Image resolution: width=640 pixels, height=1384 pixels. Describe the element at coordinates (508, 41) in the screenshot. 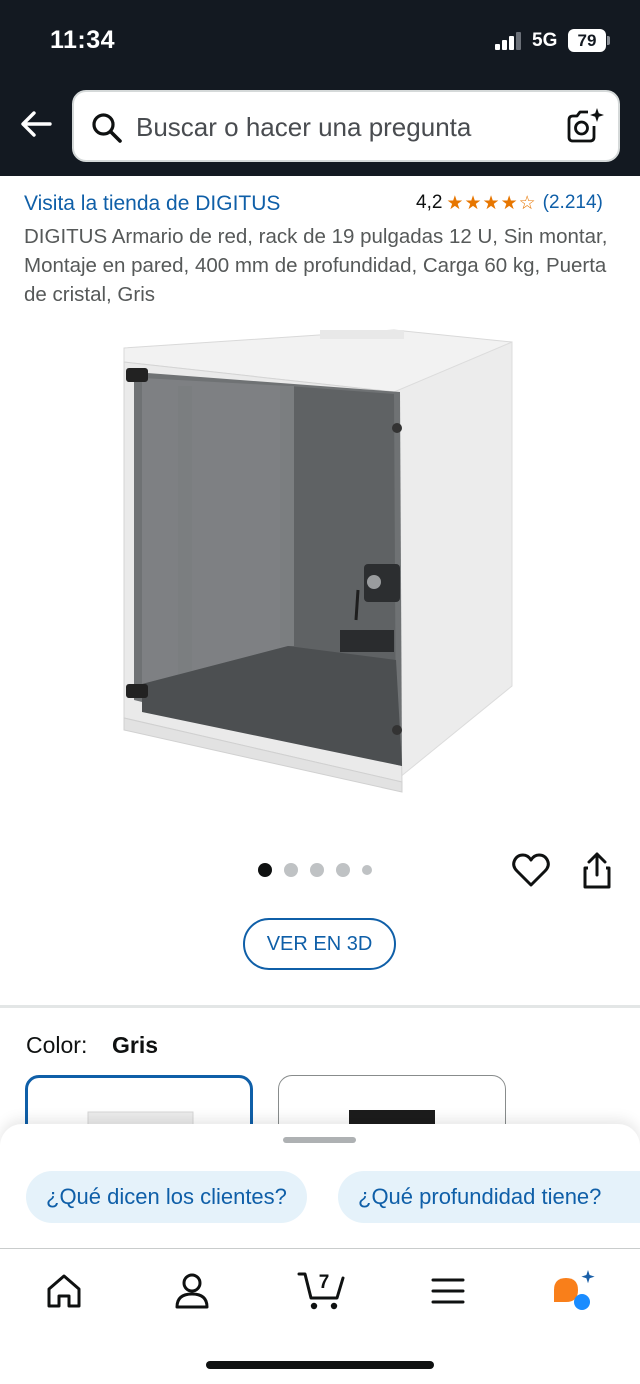

I see `signal-icon` at that location.